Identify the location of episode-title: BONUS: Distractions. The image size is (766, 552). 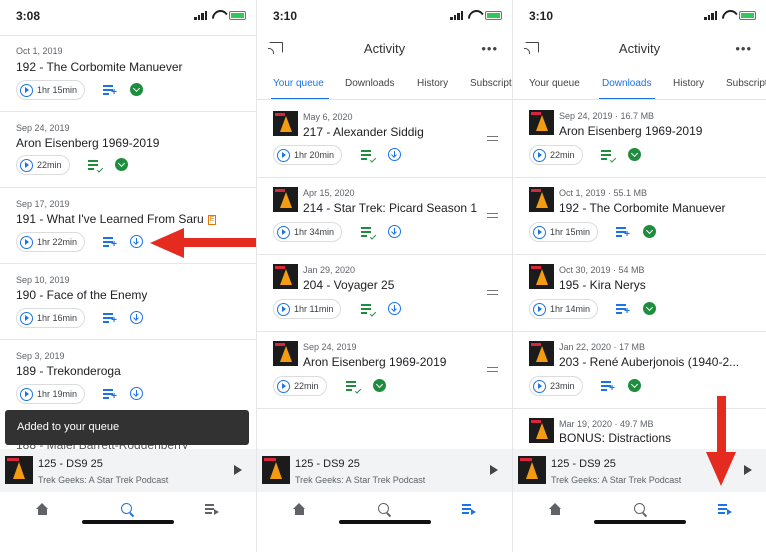
(615, 438).